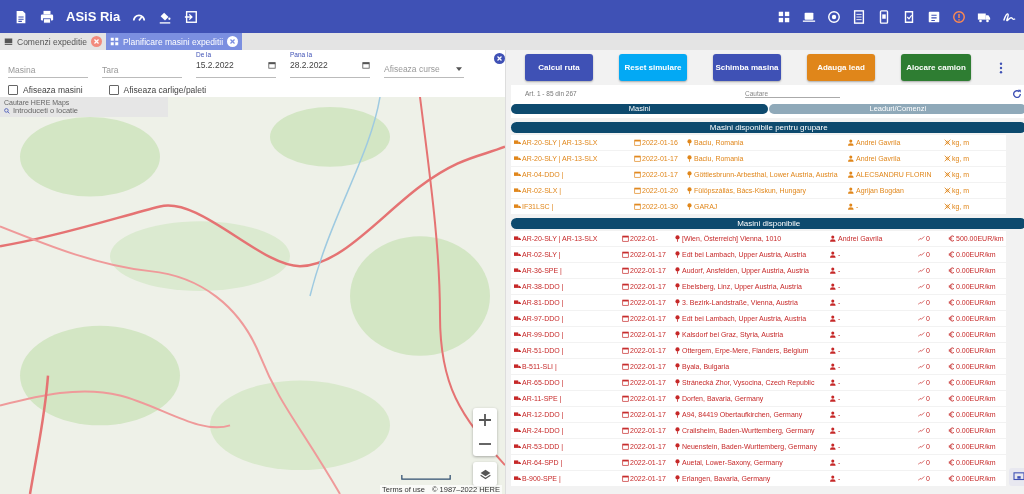  I want to click on tab: Comenzi expeditie, so click(53, 41).